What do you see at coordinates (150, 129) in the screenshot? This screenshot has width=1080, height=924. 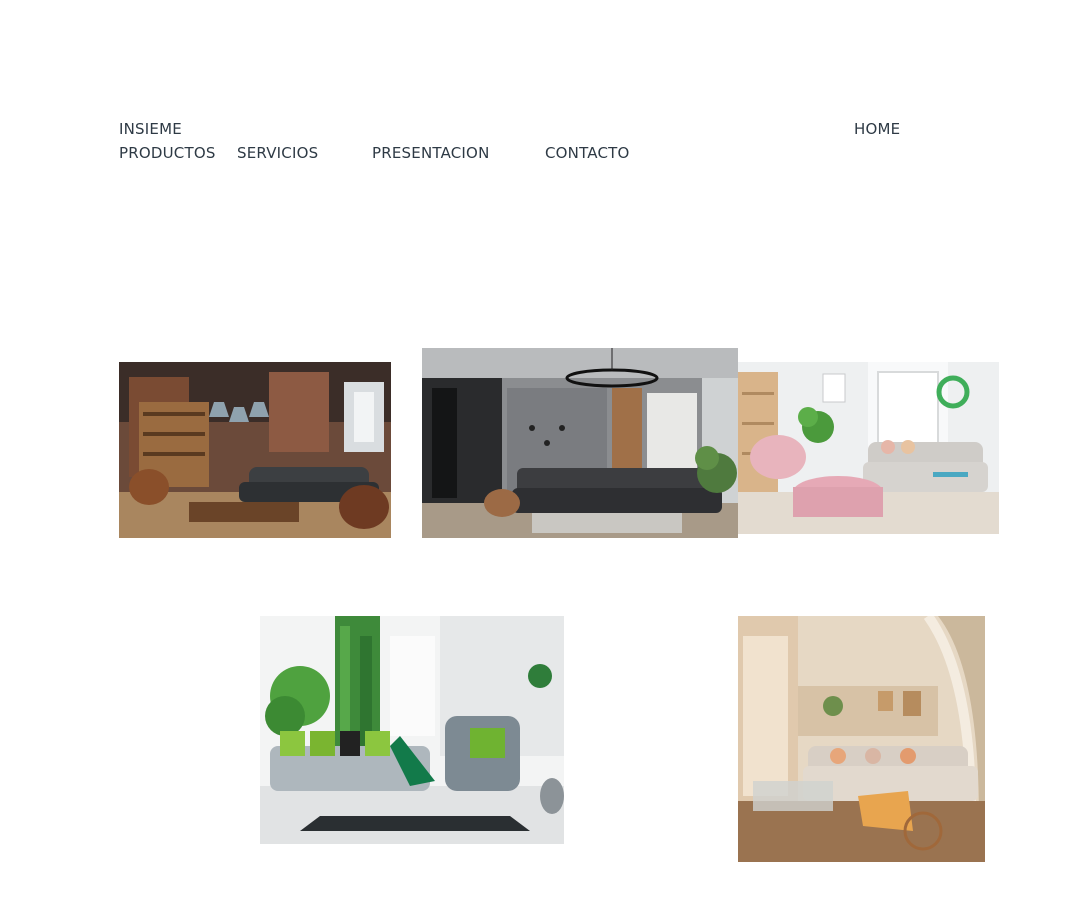 I see `brand-line-1: INSIEME` at bounding box center [150, 129].